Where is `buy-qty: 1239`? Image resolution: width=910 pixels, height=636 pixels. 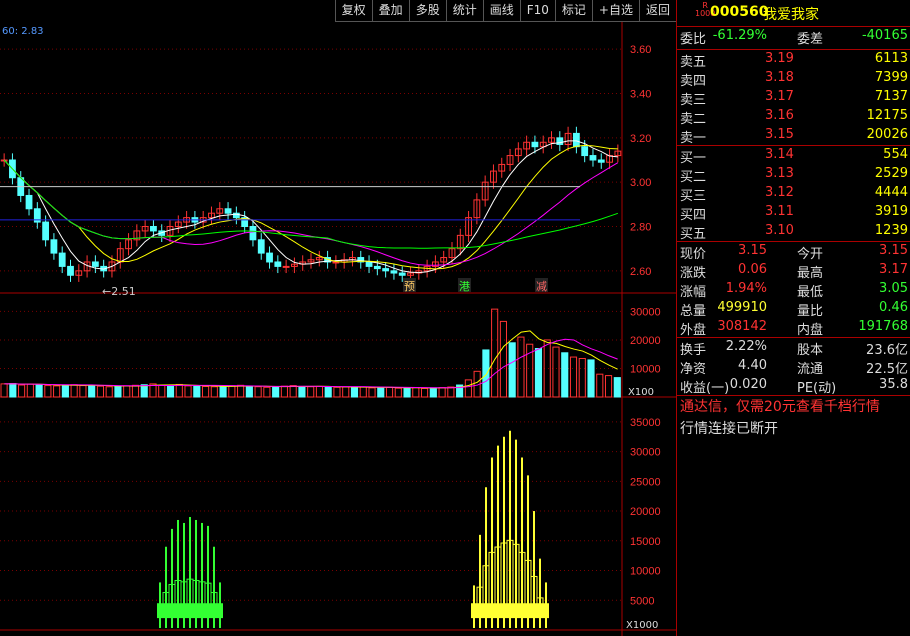
buy-qty: 1239 is located at coordinates (891, 230).